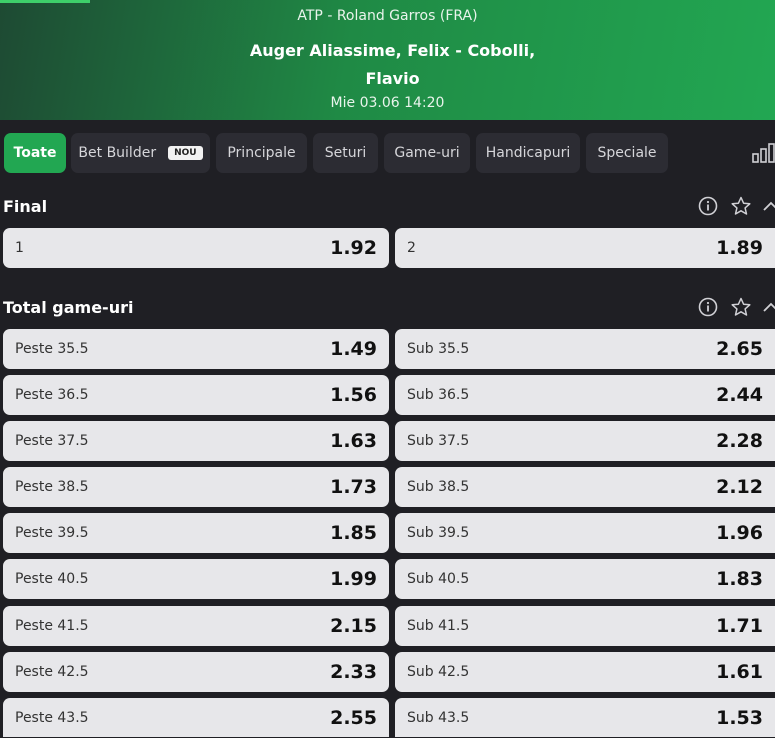  I want to click on odd-label: Sub 43.5, so click(438, 718).